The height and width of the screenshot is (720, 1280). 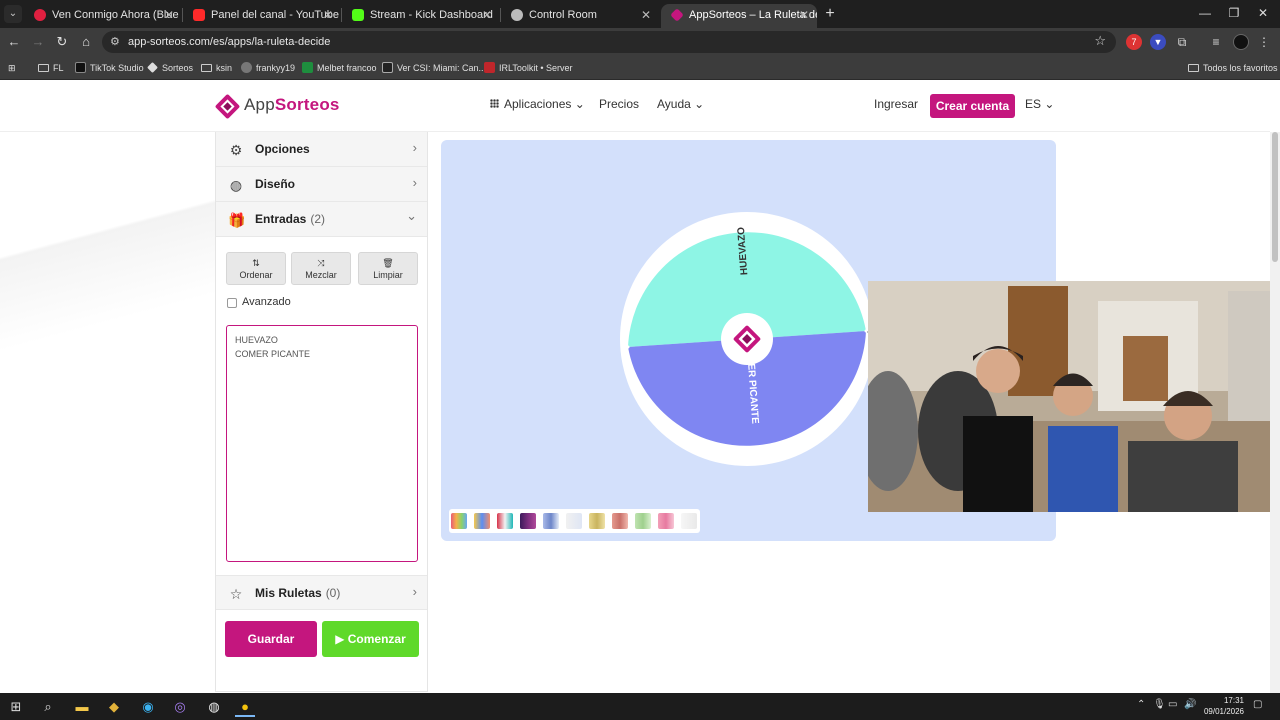 What do you see at coordinates (245, 707) in the screenshot?
I see `chrome-icon: ●` at bounding box center [245, 707].